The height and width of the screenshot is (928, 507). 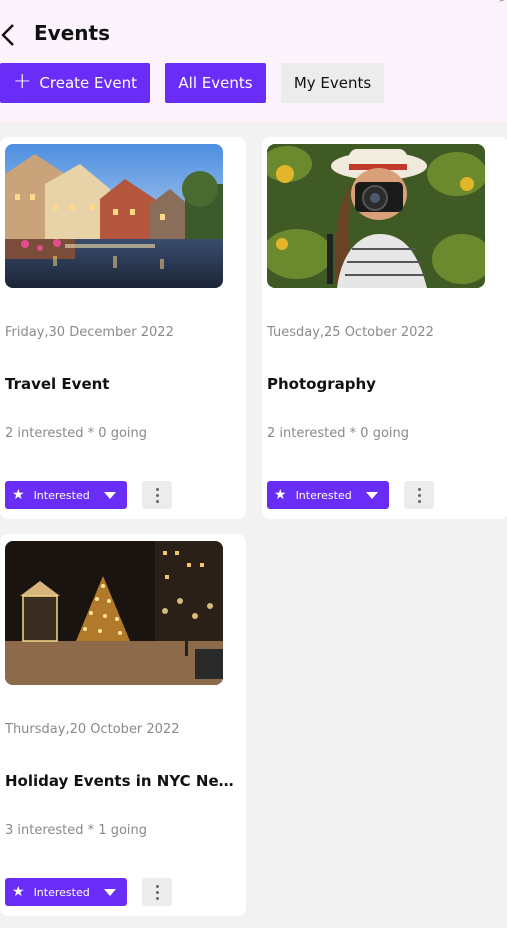 I want to click on tab-my-events-label: My Events, so click(x=332, y=83).